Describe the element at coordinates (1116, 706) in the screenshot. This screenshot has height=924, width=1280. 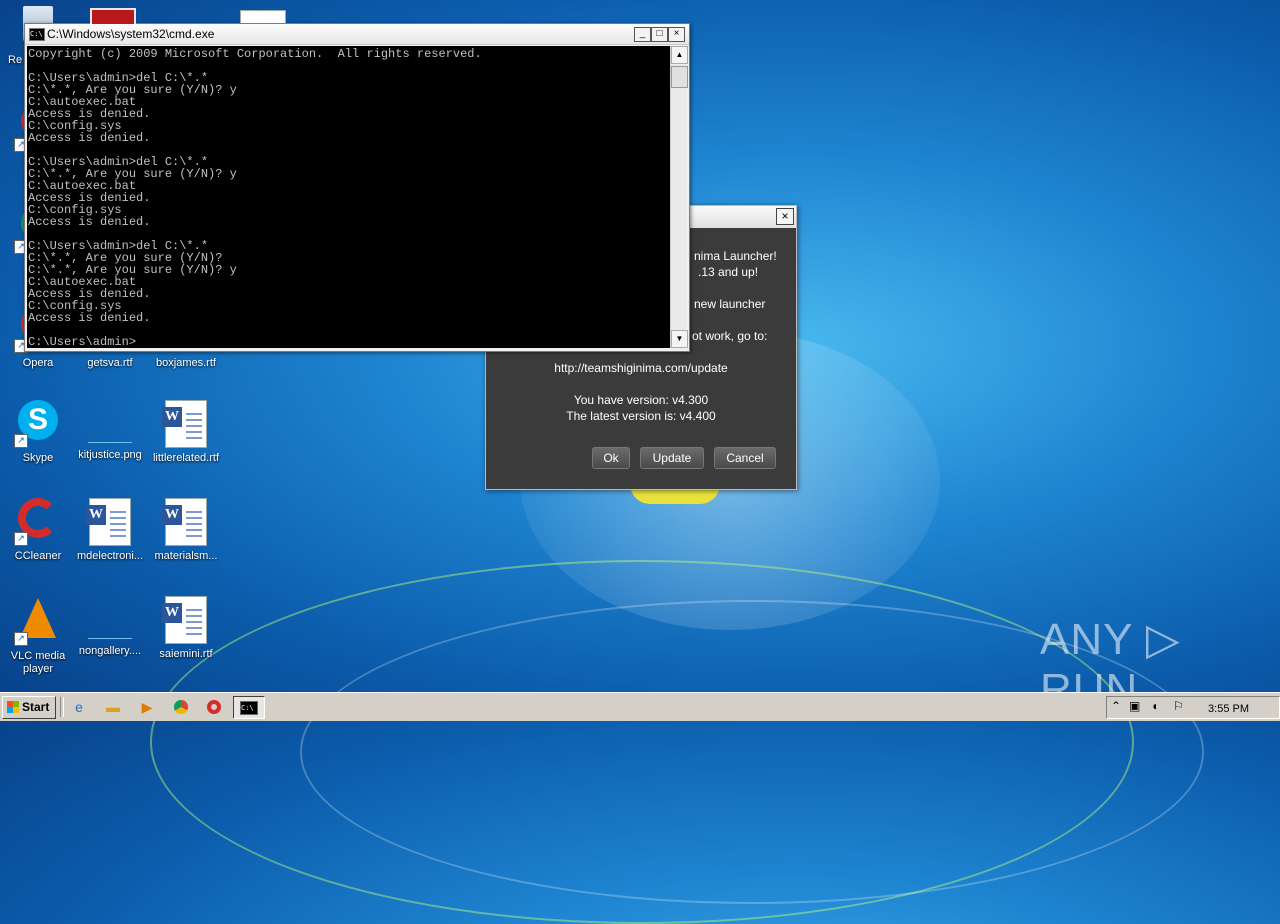
I see `show-hidden-icons-icon: ⌃` at that location.